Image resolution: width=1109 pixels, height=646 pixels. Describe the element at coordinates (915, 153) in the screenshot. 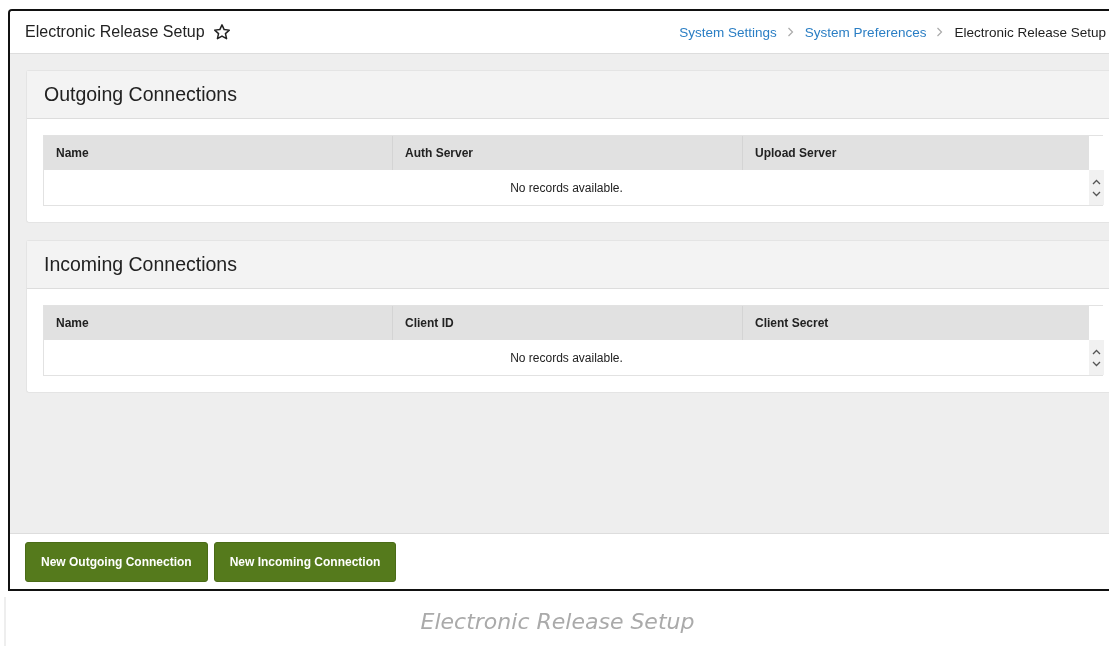

I see `column-header: Upload Server` at that location.